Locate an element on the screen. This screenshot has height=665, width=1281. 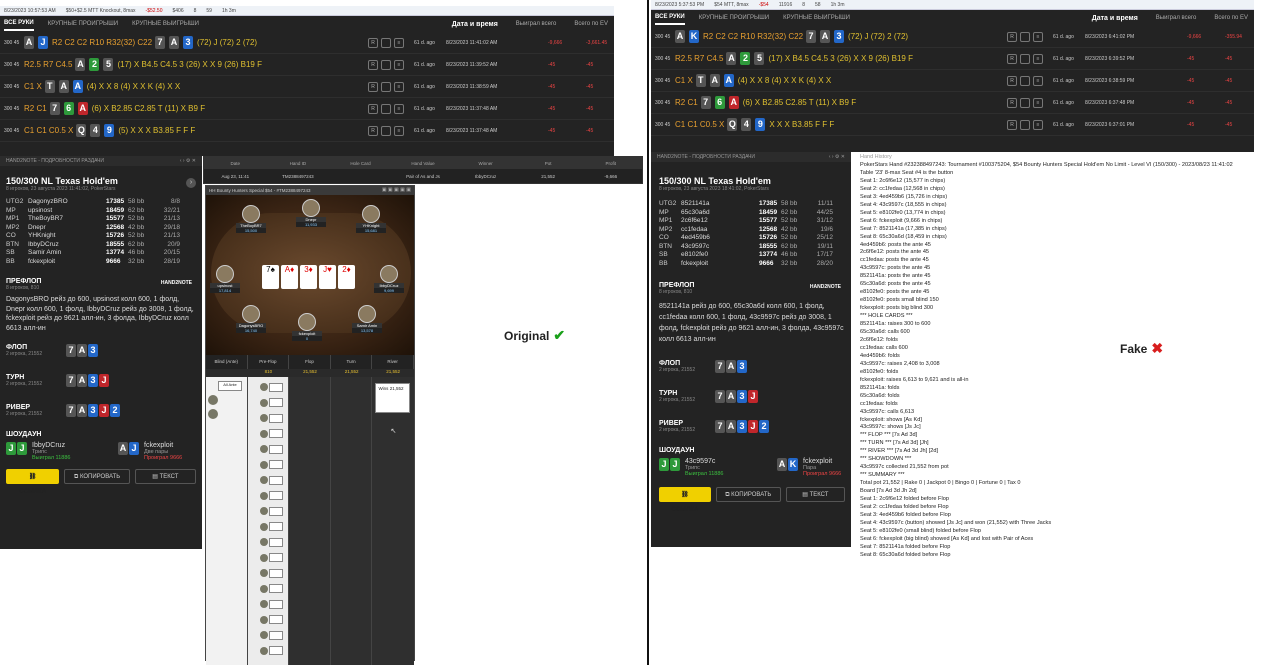
player-row: BB fckexploit 9666 32 bb 28/19 is located at coordinates (101, 262).